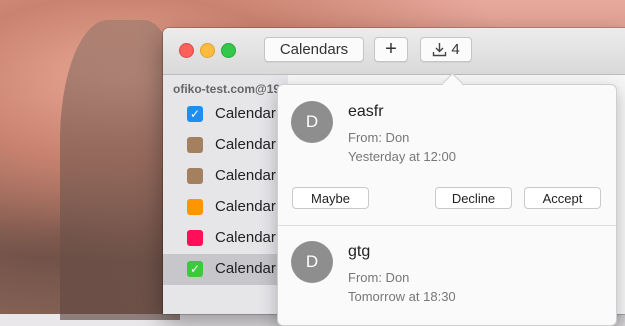  Describe the element at coordinates (330, 198) in the screenshot. I see `maybe-button: Maybe` at that location.